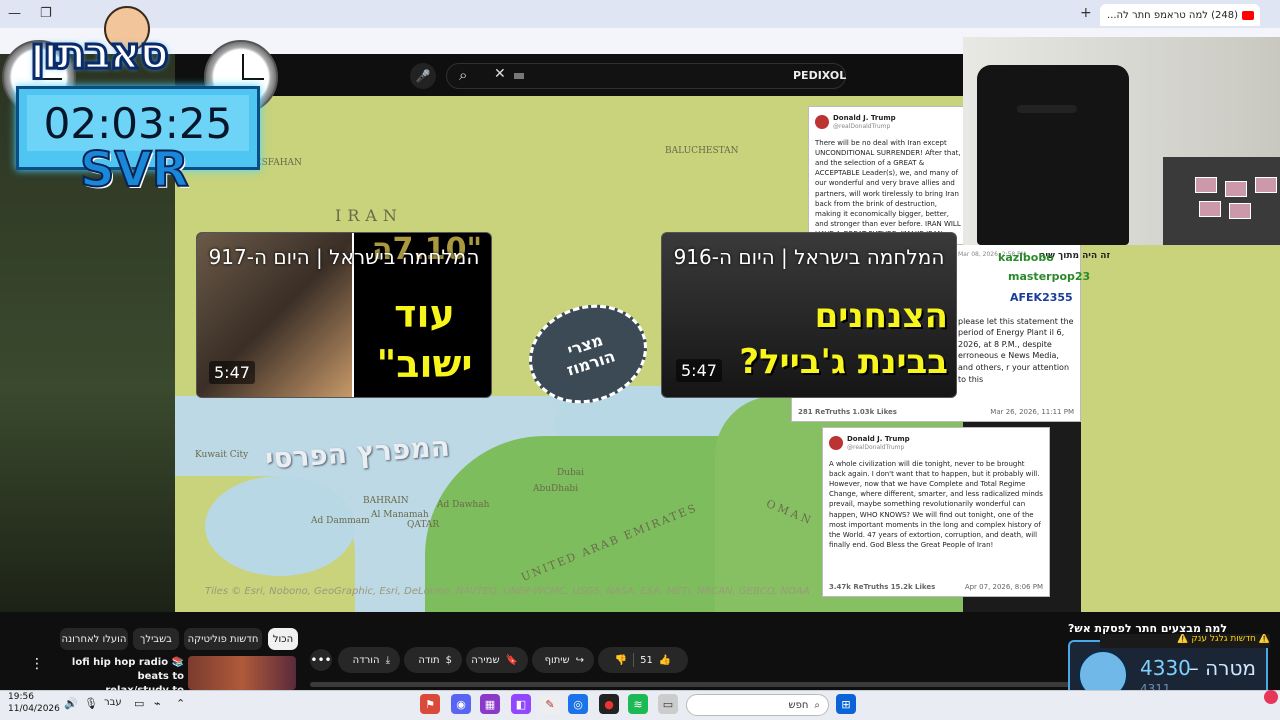  I want to click on tweet-date: Apr 07, 2026, 8:06 PM, so click(1003, 586).